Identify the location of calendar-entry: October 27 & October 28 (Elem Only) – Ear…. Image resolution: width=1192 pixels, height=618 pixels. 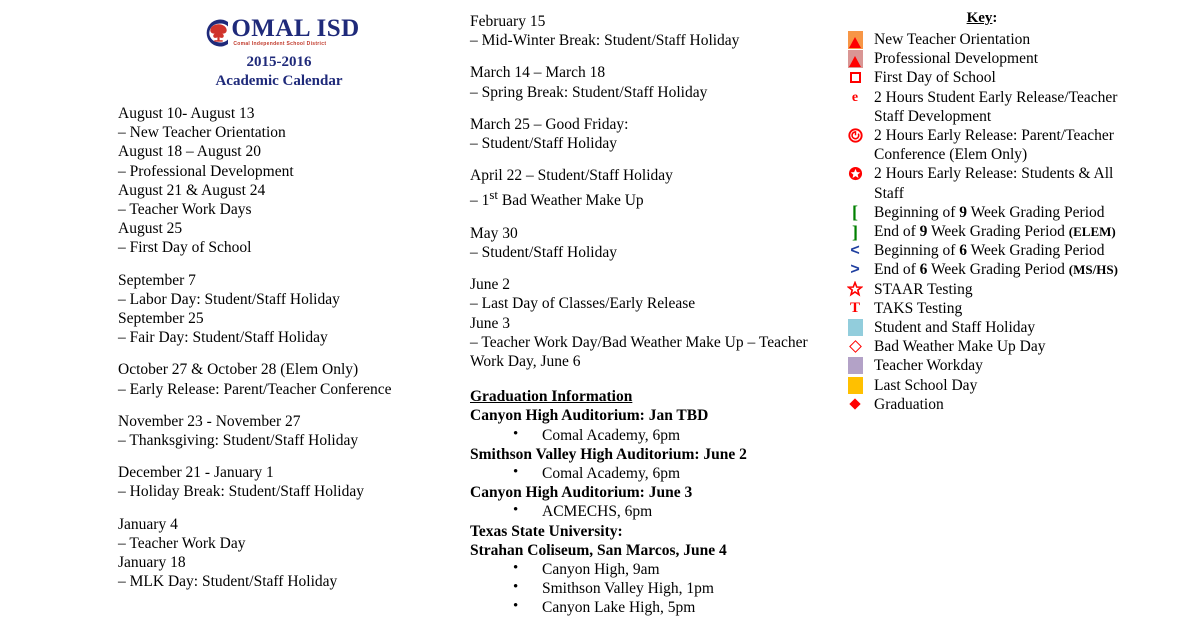
(288, 379).